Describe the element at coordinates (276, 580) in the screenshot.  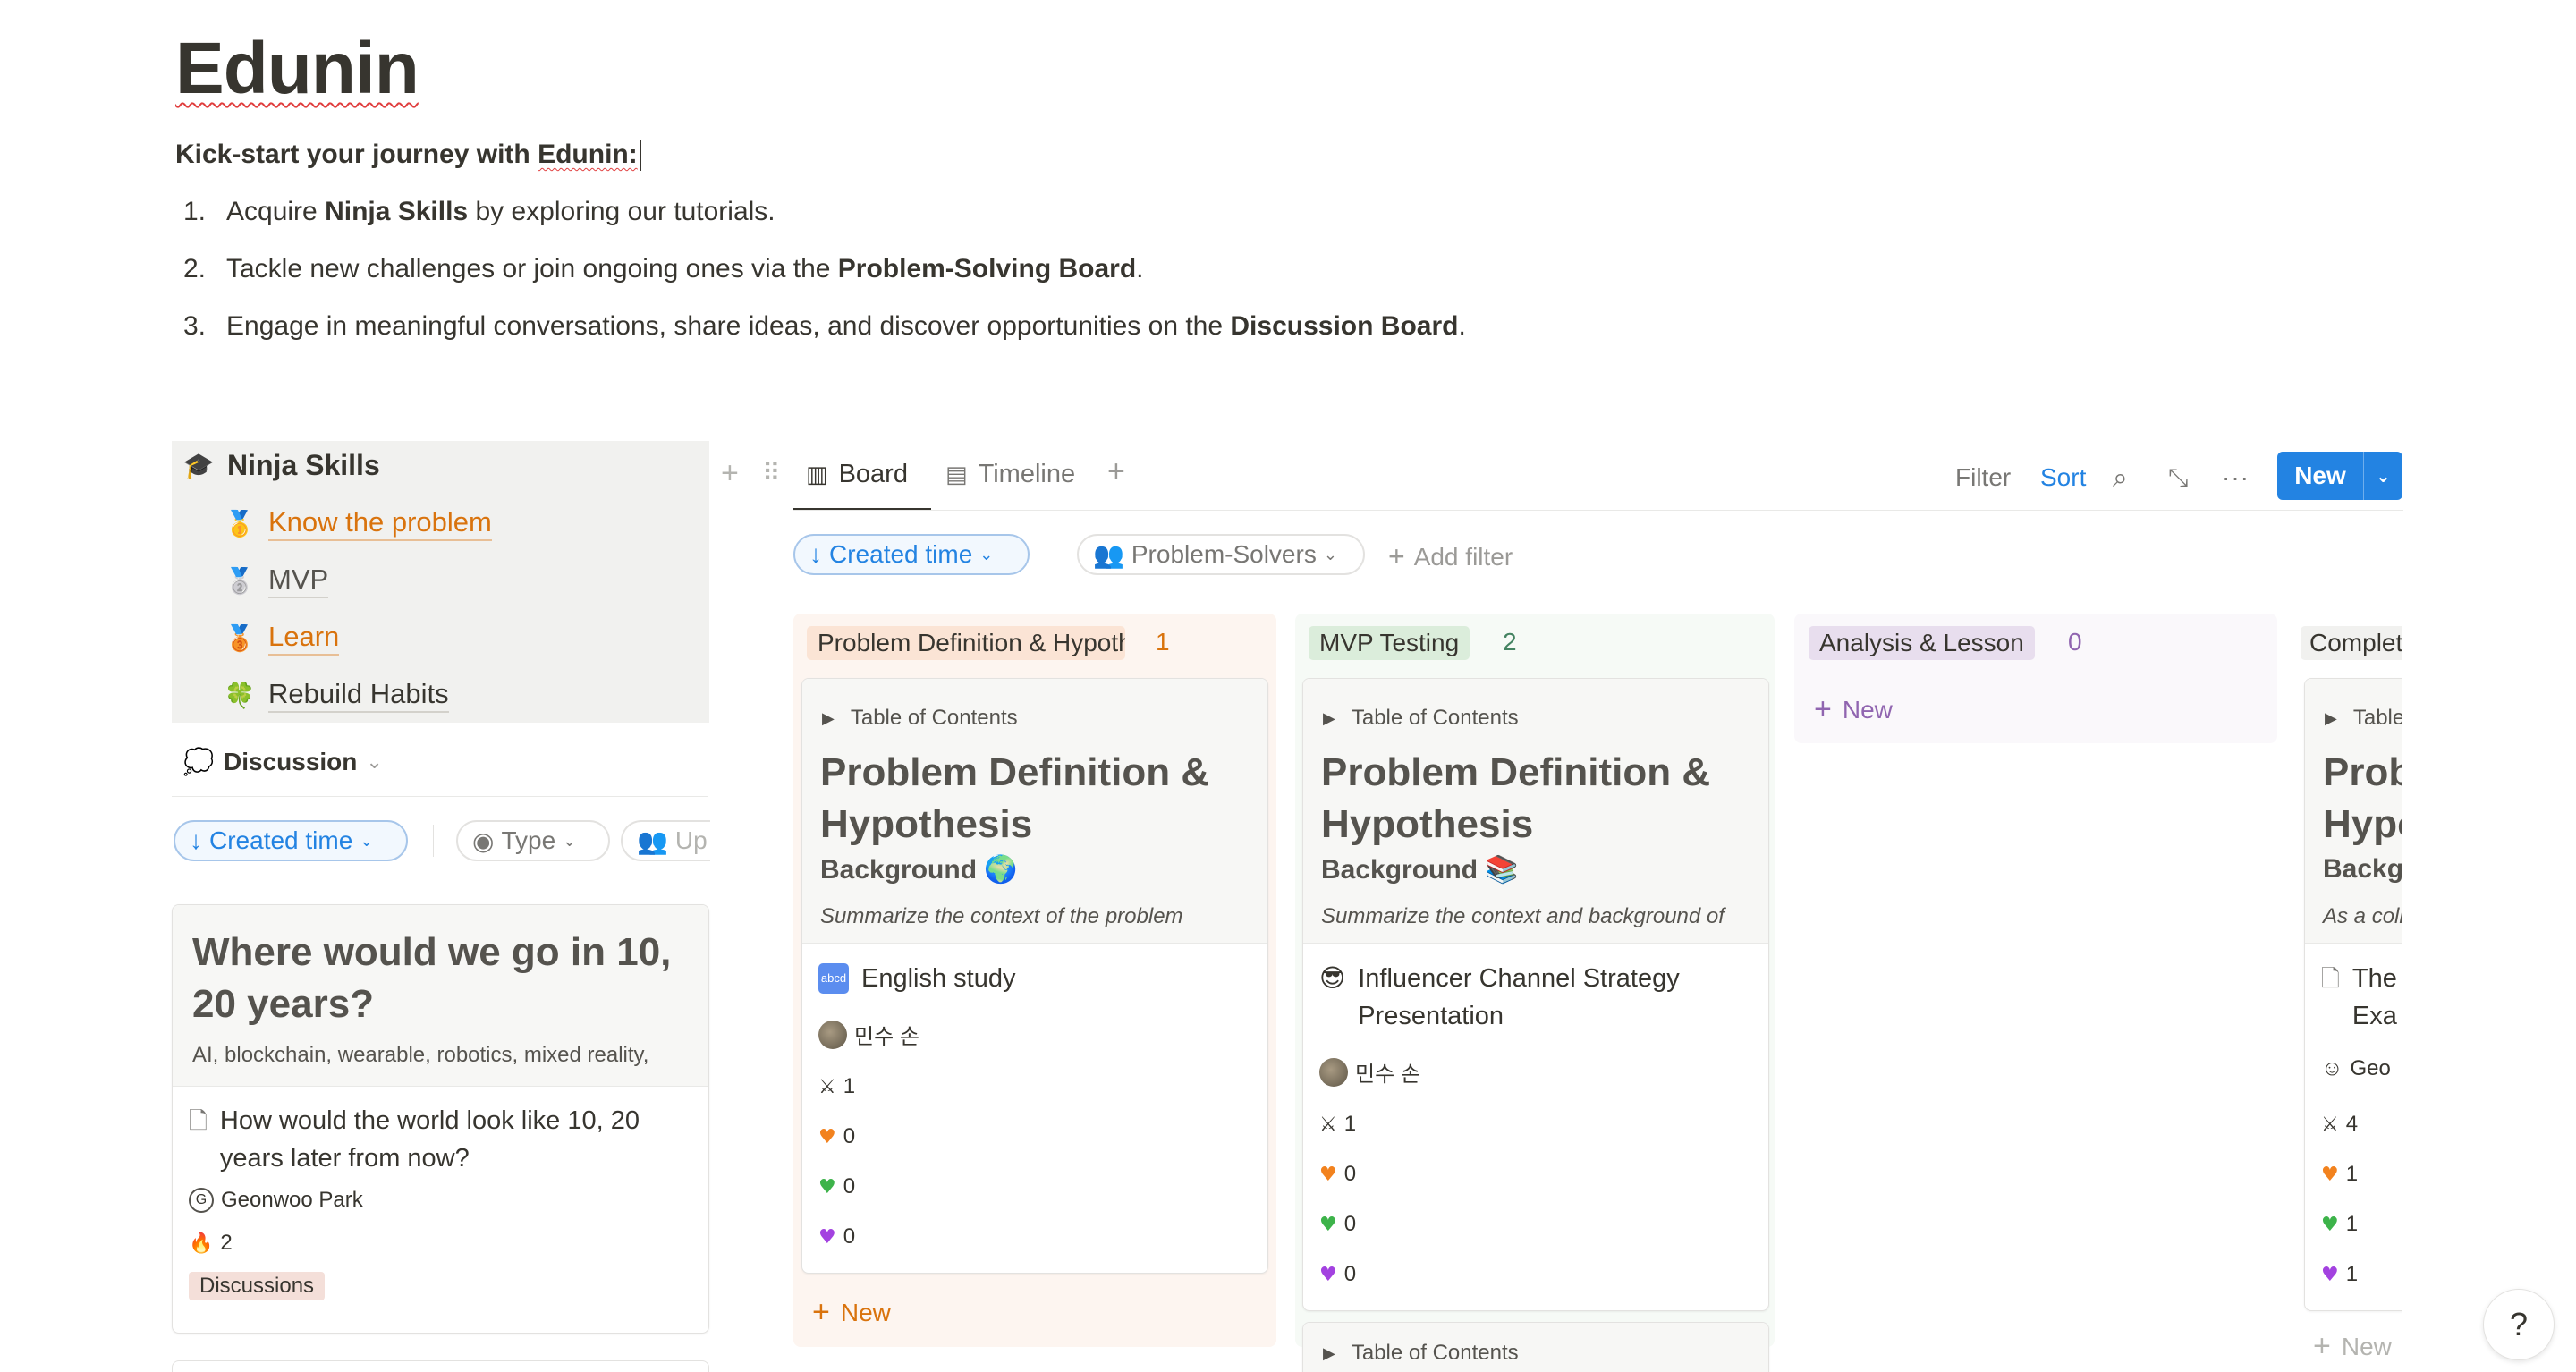
I see `ninja-item-mvp: 🥈 MVP` at that location.